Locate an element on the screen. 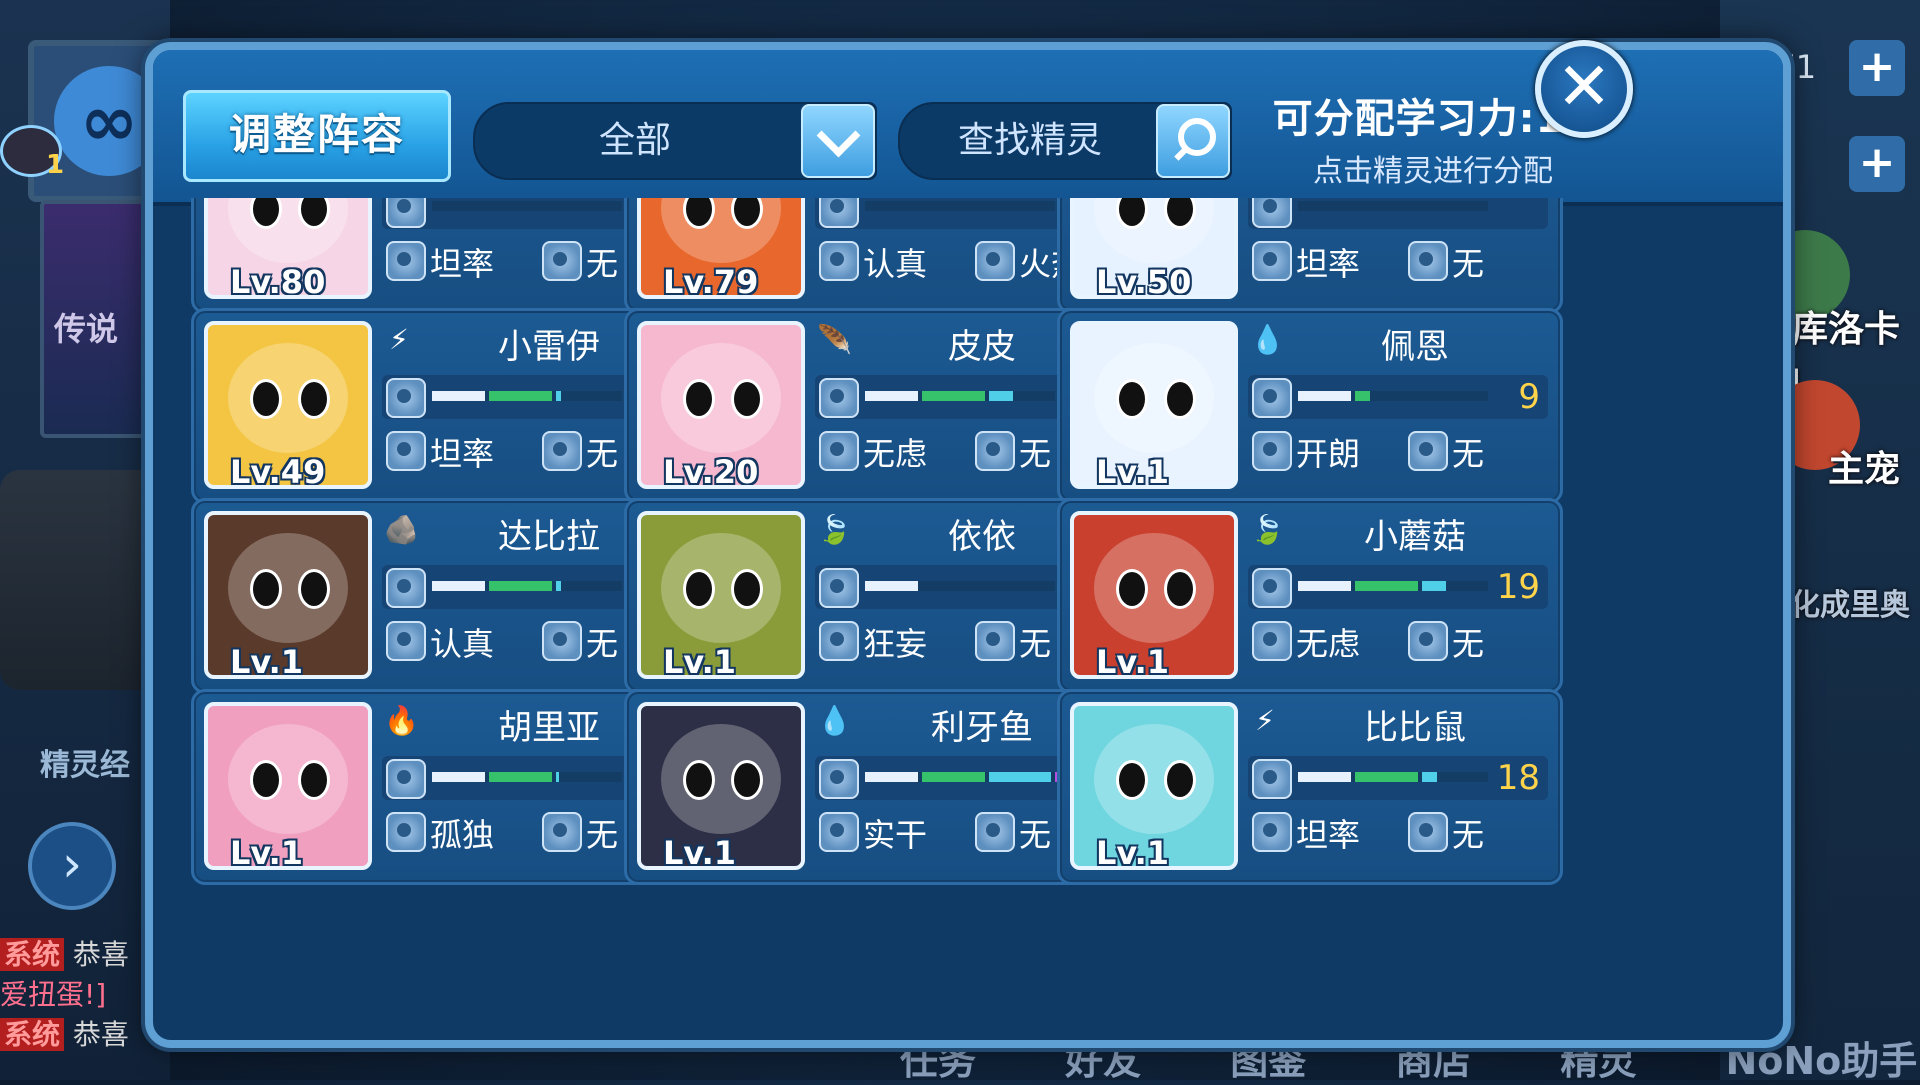 The width and height of the screenshot is (1920, 1085). pet-name: 小蘑菇 is located at coordinates (1415, 537).